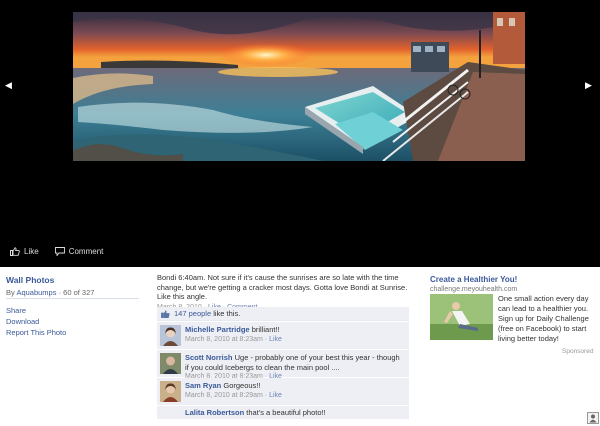  I want to click on comment-text: brilliant!!, so click(265, 329).